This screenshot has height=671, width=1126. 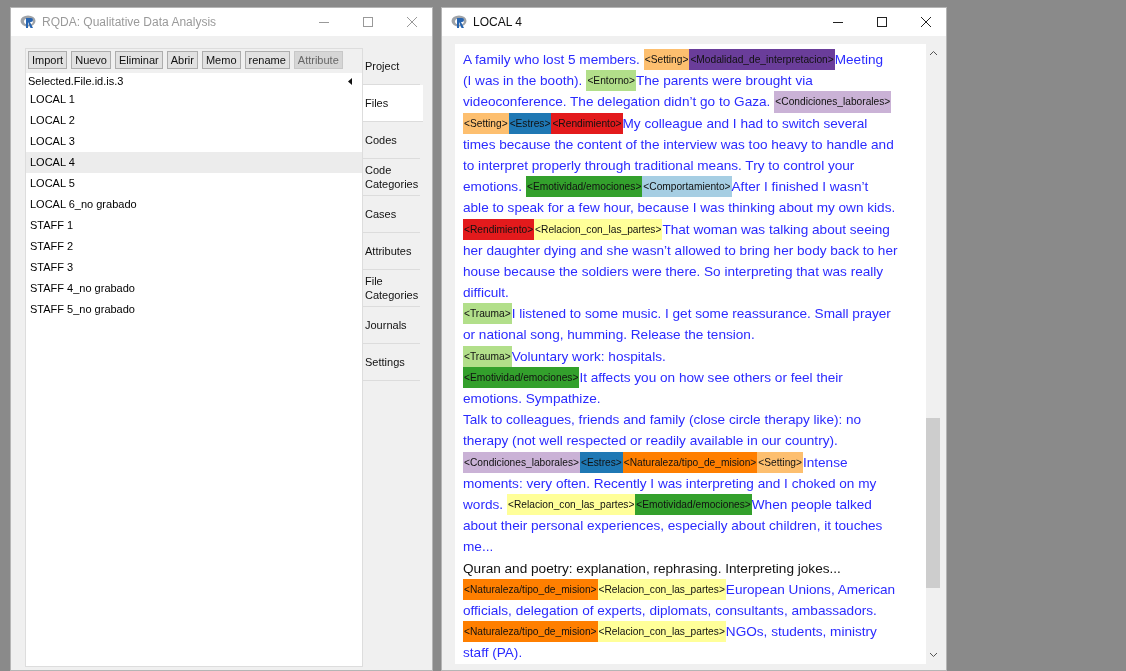 What do you see at coordinates (91, 60) in the screenshot?
I see `toolbar-button: Nuevo` at bounding box center [91, 60].